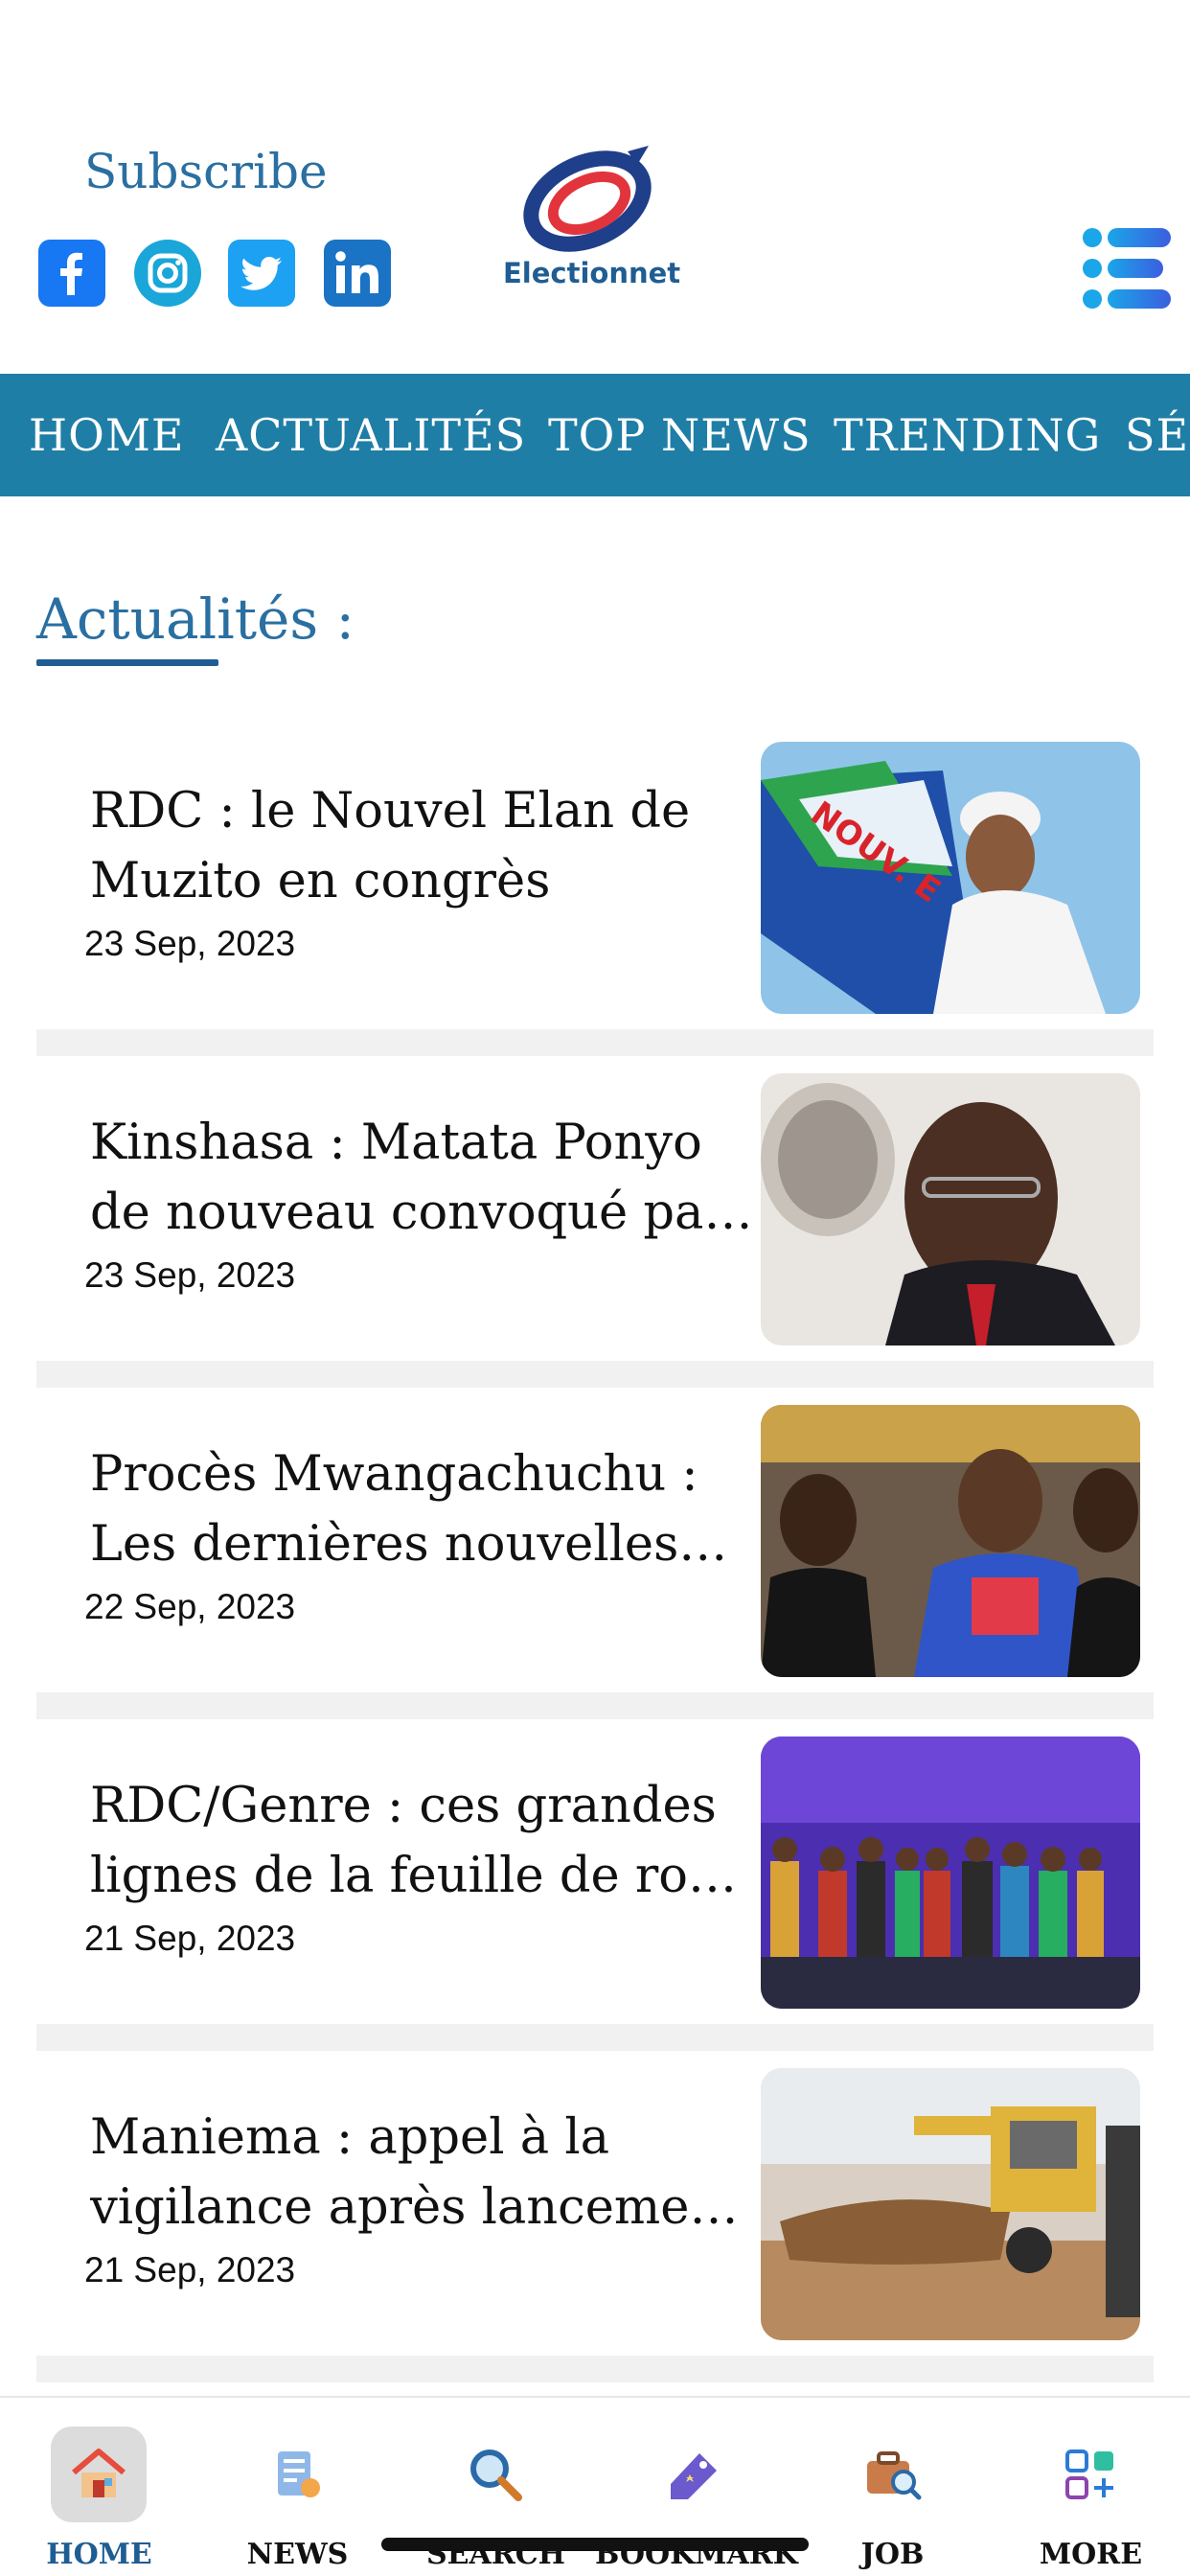 The height and width of the screenshot is (2576, 1190). Describe the element at coordinates (72, 273) in the screenshot. I see `facebook-icon` at that location.